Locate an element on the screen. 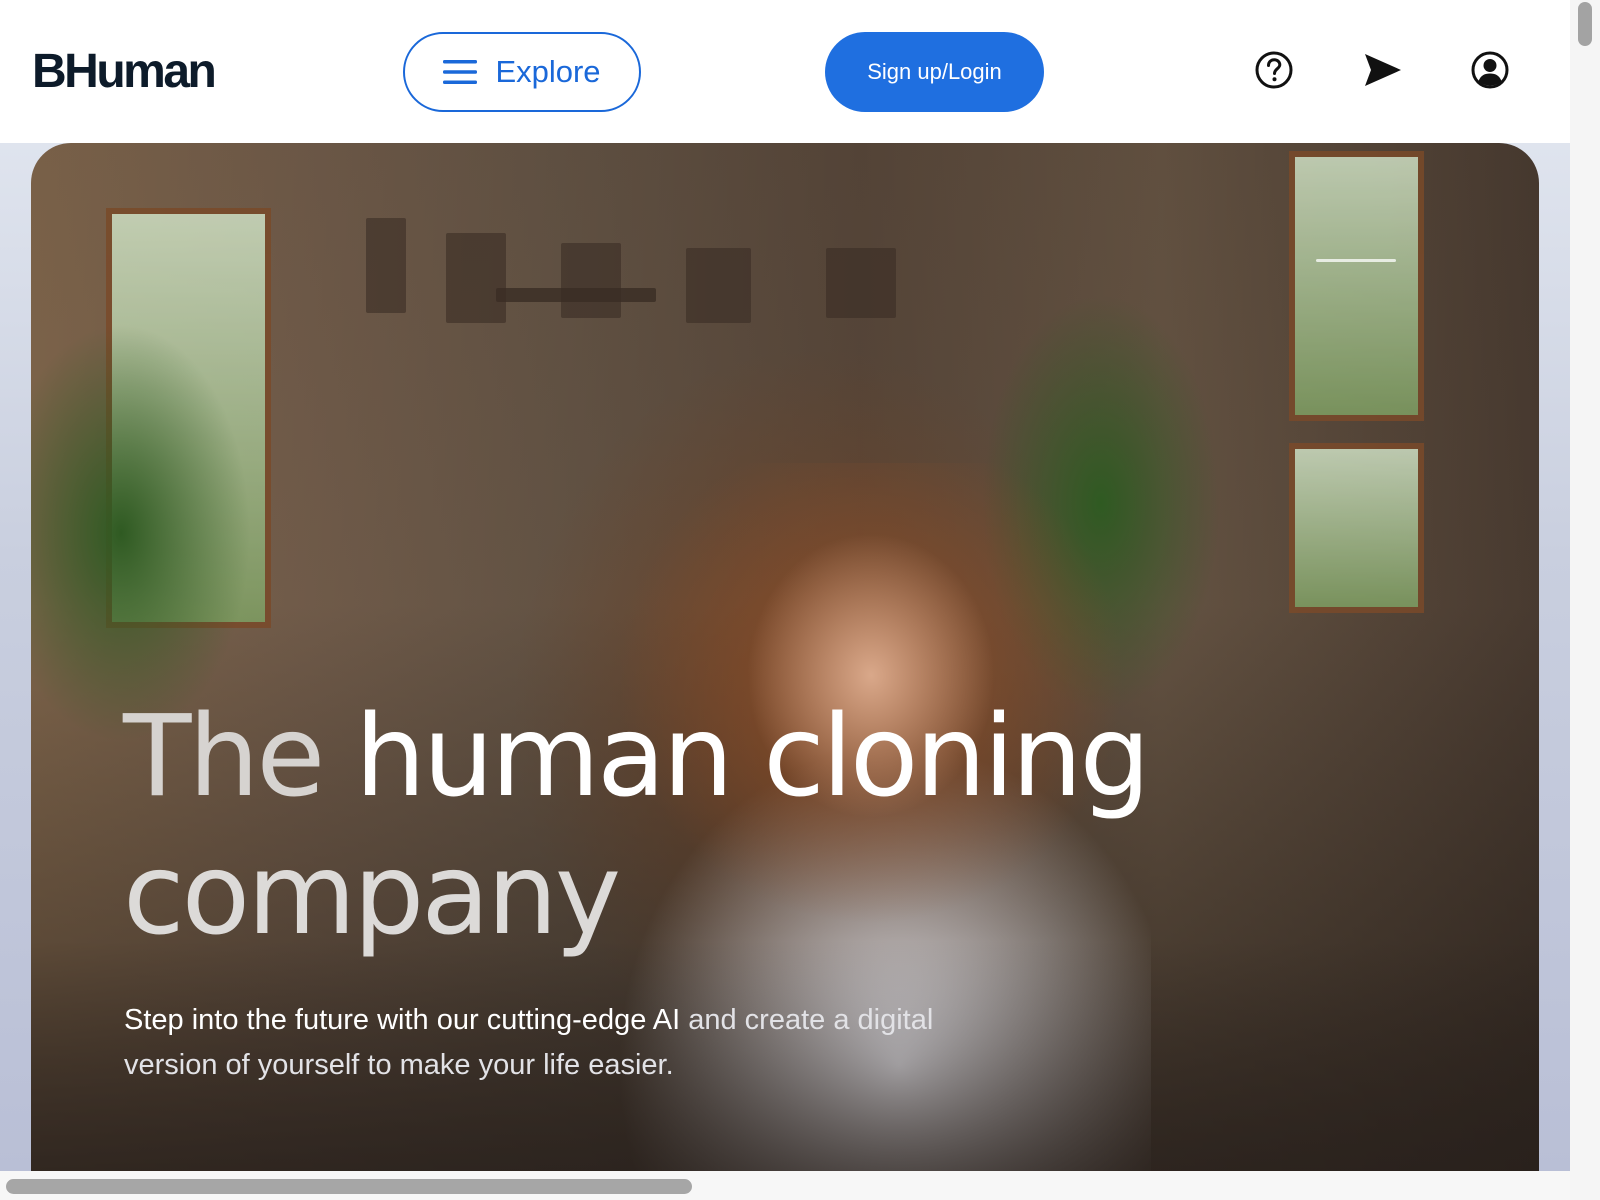 This screenshot has height=1200, width=1600. headline-human-cloning: human cloning is located at coordinates (736, 757).